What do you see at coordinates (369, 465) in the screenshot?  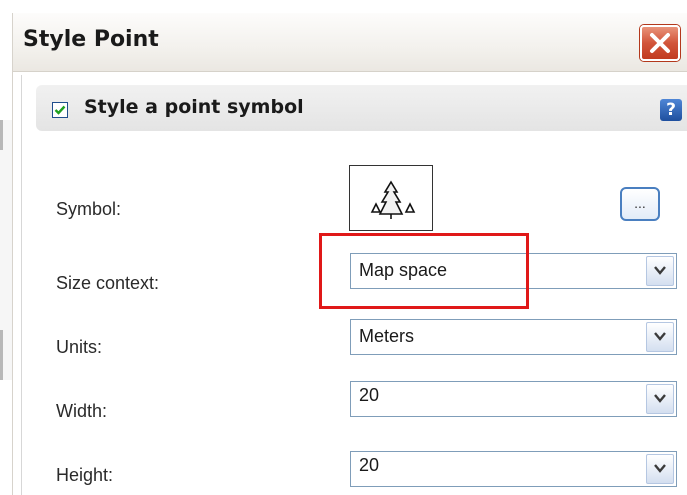 I see `height-value: 20` at bounding box center [369, 465].